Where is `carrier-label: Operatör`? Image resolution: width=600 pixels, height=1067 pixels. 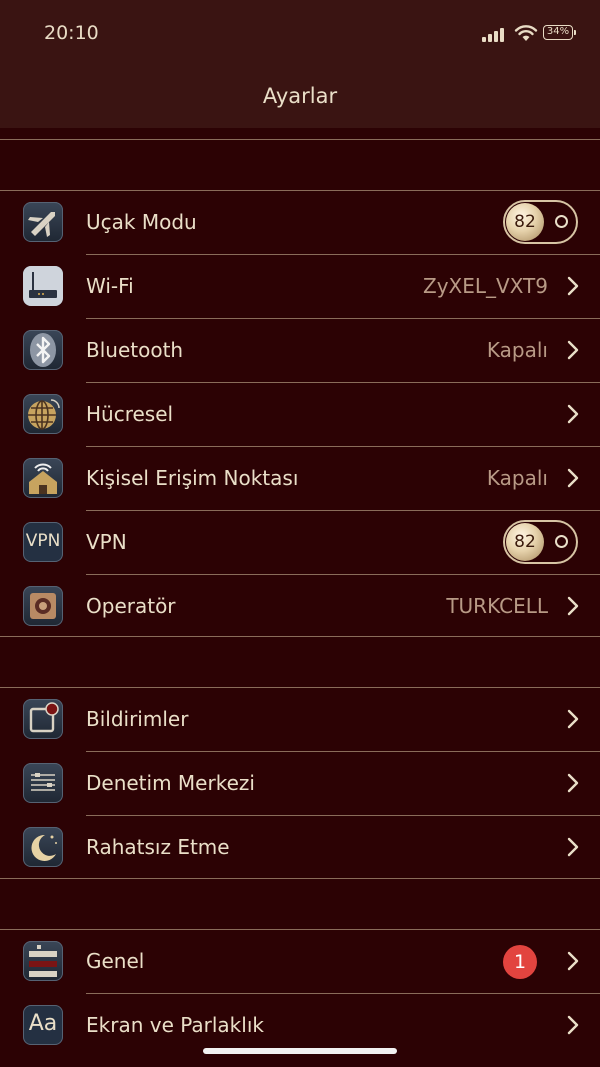 carrier-label: Operatör is located at coordinates (131, 606).